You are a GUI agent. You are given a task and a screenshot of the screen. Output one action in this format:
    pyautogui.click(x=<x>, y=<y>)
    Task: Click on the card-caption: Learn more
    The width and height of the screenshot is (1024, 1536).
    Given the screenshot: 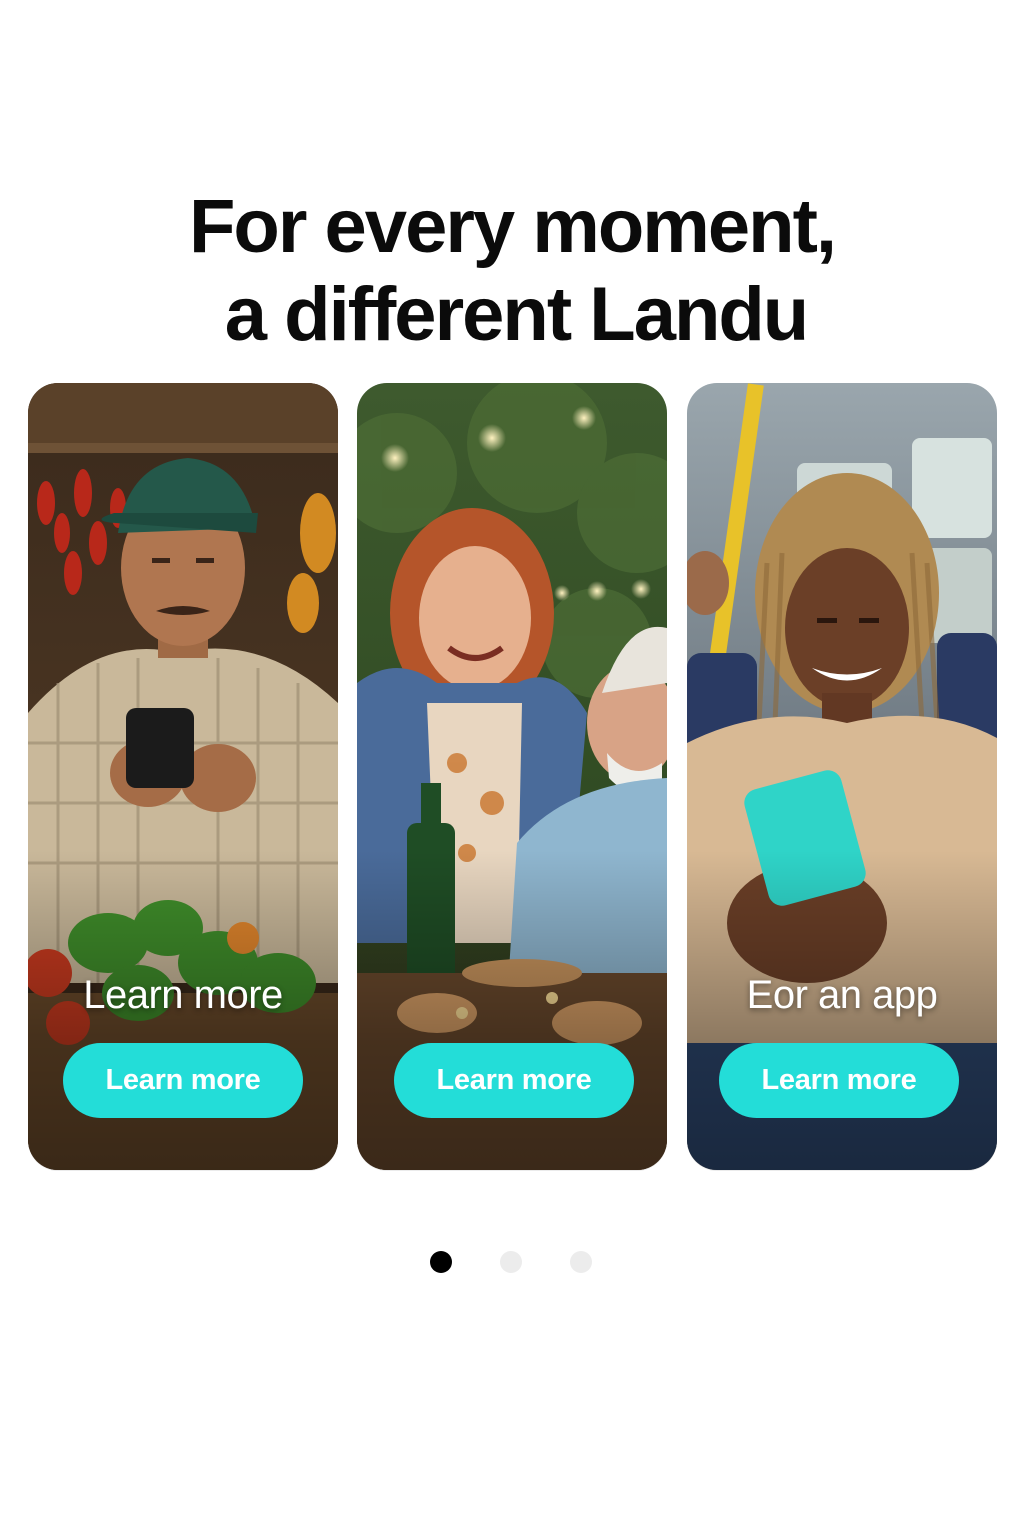 What is the action you would take?
    pyautogui.click(x=183, y=995)
    